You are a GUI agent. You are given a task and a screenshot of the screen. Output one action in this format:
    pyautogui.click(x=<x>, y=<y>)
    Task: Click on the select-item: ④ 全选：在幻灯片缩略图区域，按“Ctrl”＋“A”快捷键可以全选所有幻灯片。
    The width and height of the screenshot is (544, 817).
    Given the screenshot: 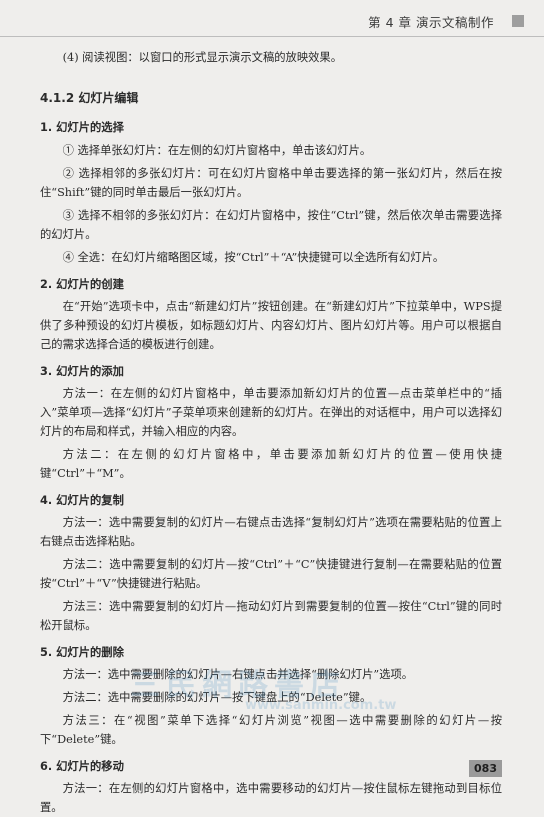 What is the action you would take?
    pyautogui.click(x=253, y=257)
    